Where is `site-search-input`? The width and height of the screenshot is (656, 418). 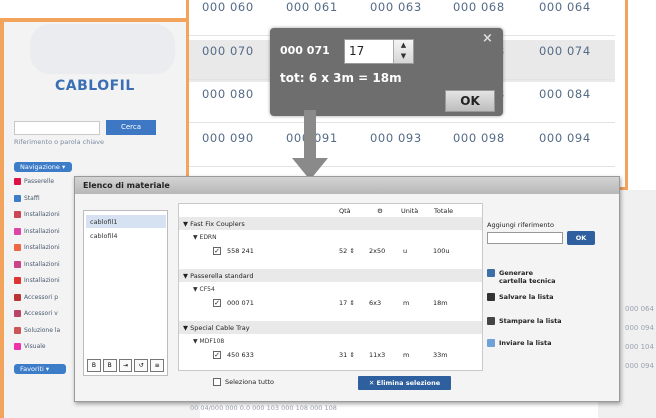 site-search-input is located at coordinates (57, 128).